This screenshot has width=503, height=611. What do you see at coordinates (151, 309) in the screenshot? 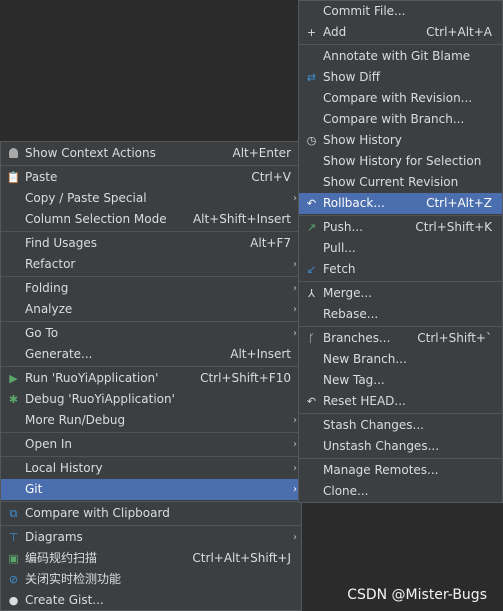
I see `menu-item-analyze: Analyze ›` at bounding box center [151, 309].